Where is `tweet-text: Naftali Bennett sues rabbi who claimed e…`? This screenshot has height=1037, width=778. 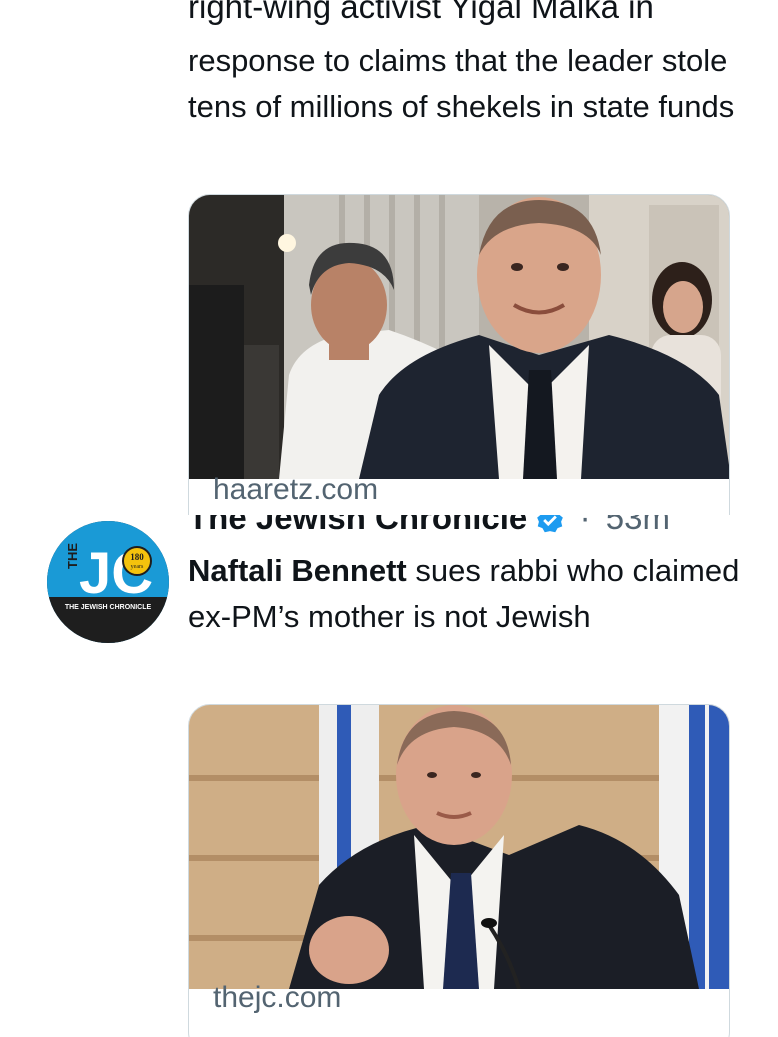
tweet-text: Naftali Bennett sues rabbi who claimed e… is located at coordinates (468, 594).